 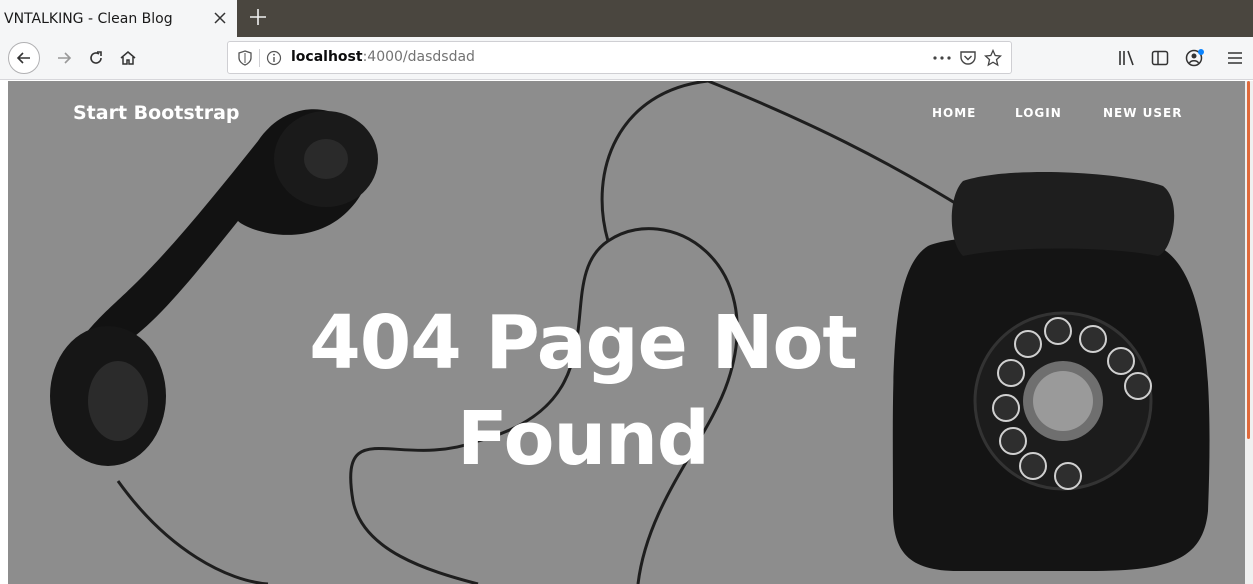 I want to click on star-icon, so click(x=993, y=58).